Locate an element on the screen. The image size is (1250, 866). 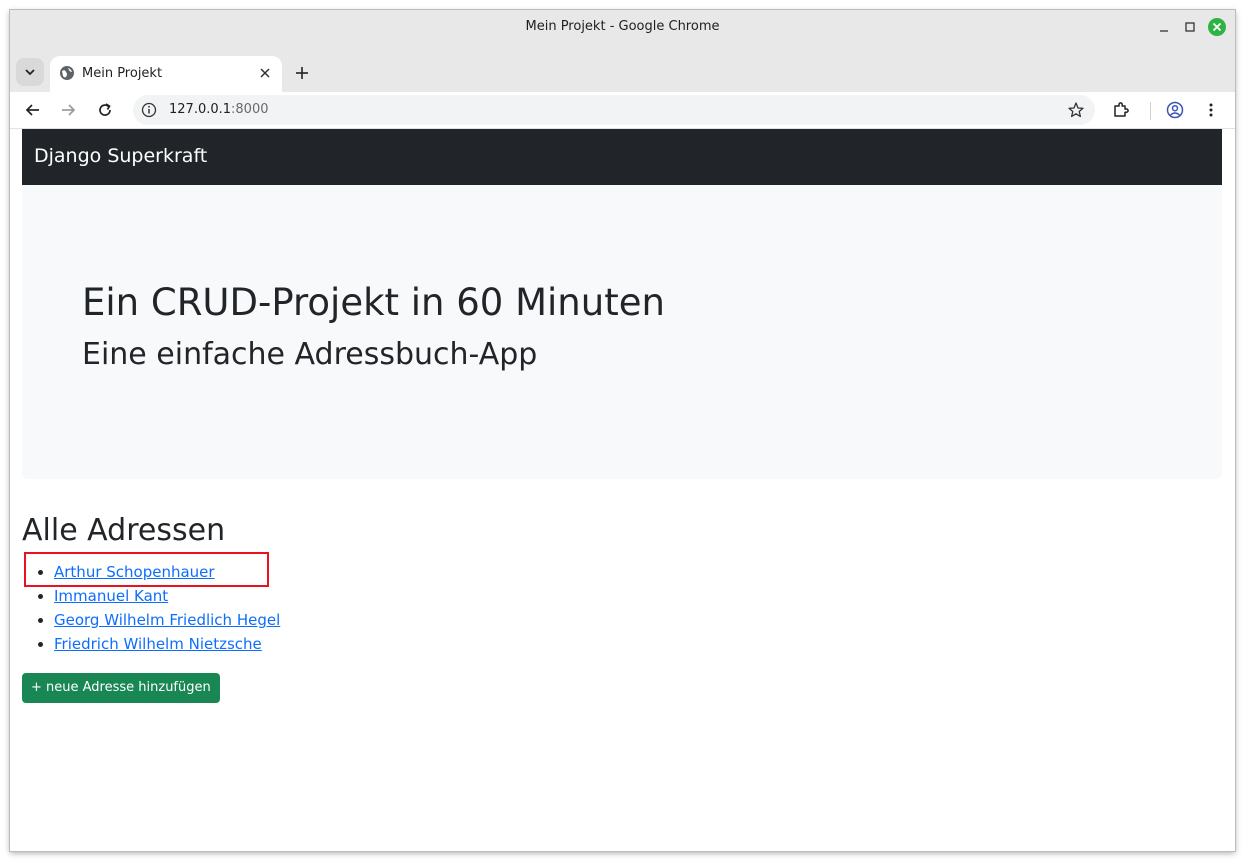
address-list-heading: Alle Adressen is located at coordinates (124, 530).